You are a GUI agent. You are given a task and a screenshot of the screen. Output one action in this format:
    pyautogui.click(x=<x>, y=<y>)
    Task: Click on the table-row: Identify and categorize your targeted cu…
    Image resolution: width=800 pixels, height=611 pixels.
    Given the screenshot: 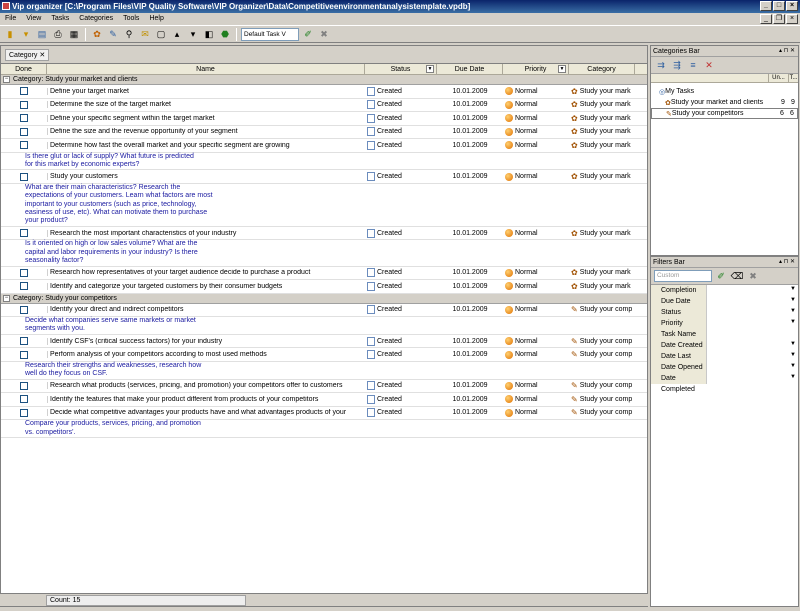 What is the action you would take?
    pyautogui.click(x=324, y=287)
    